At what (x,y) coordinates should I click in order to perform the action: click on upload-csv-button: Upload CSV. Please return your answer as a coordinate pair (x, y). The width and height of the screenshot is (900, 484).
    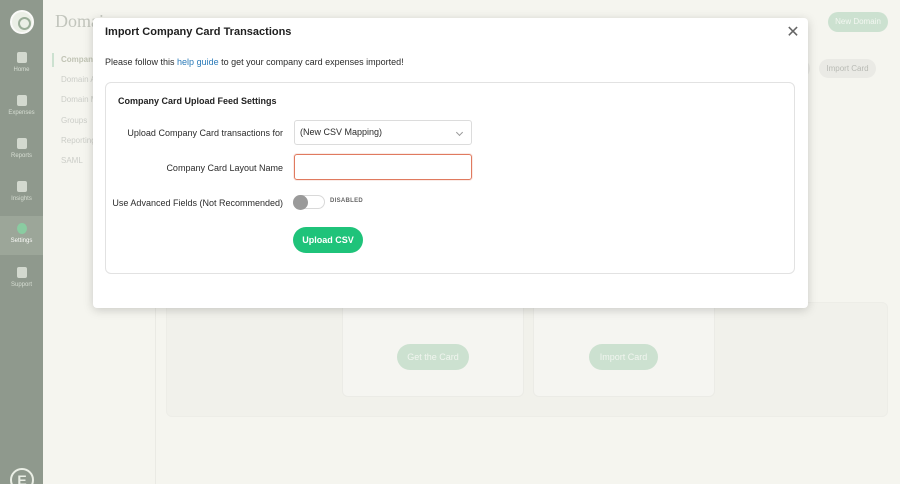
    Looking at the image, I should click on (328, 240).